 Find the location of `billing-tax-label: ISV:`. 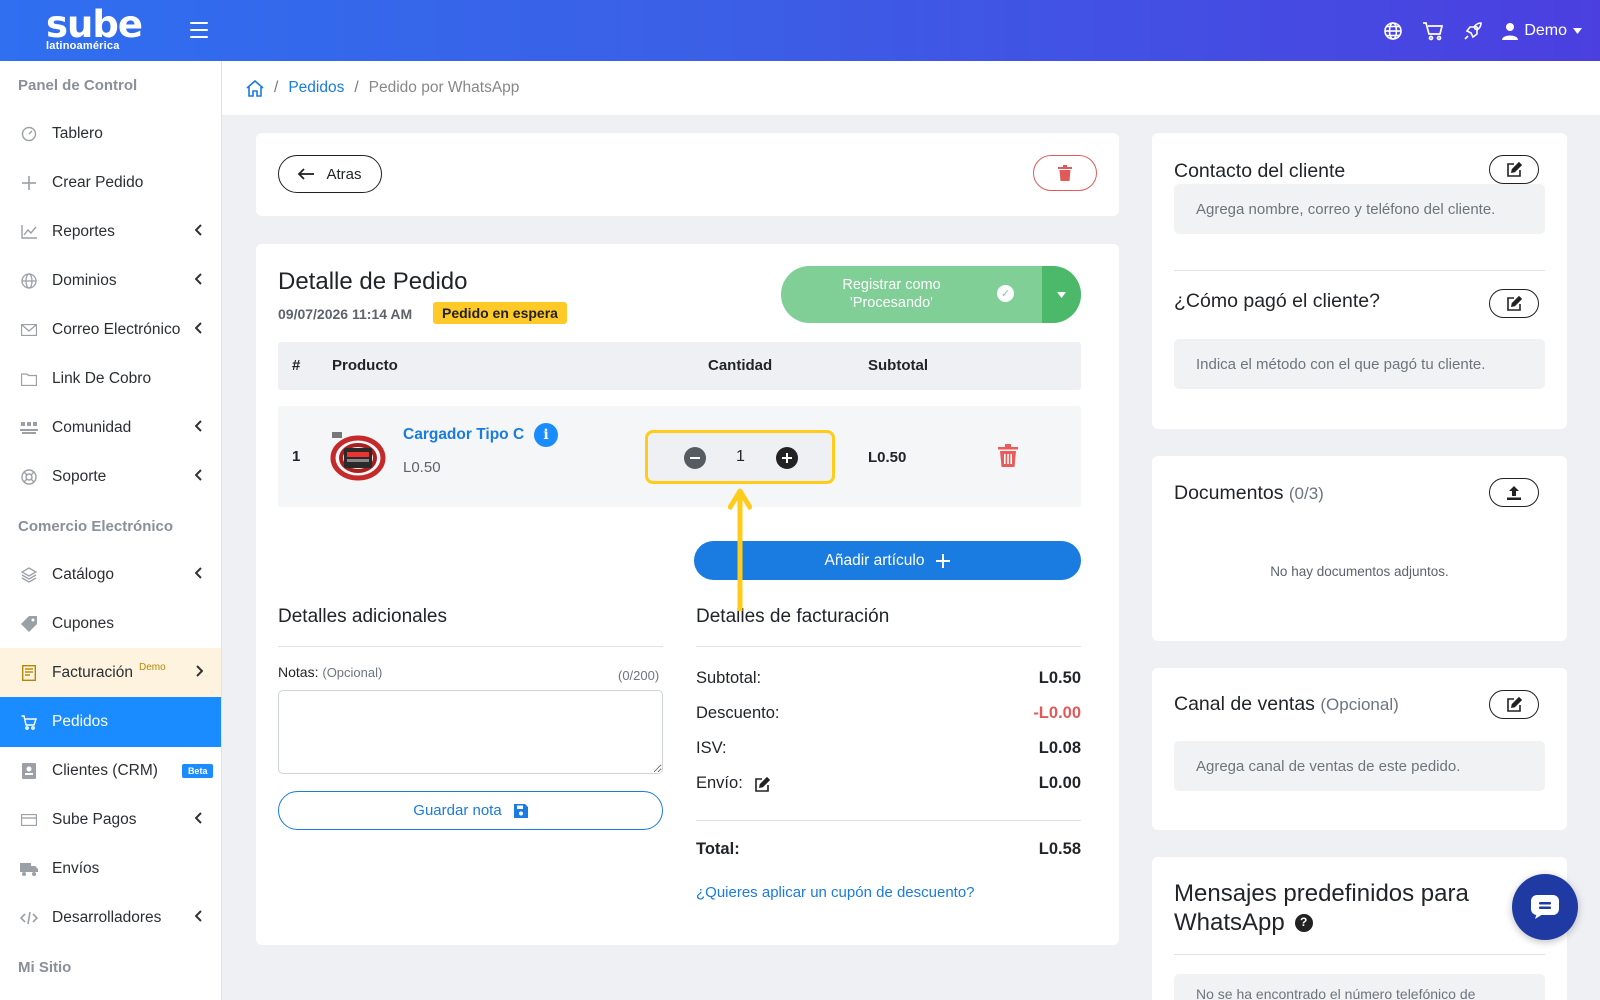

billing-tax-label: ISV: is located at coordinates (711, 748).